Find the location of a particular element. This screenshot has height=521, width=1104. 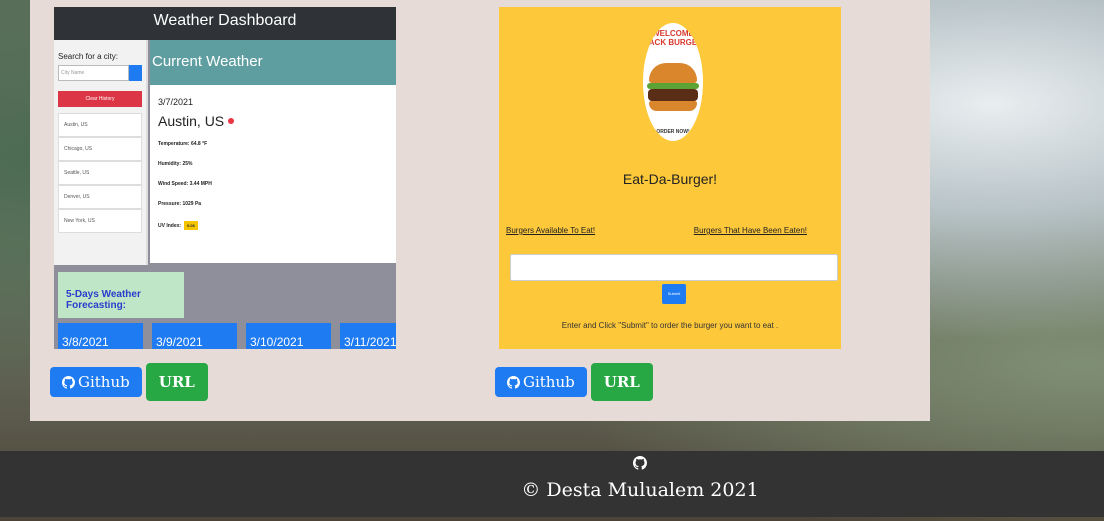

burger-order-text: ORDER NOW! is located at coordinates (673, 132).